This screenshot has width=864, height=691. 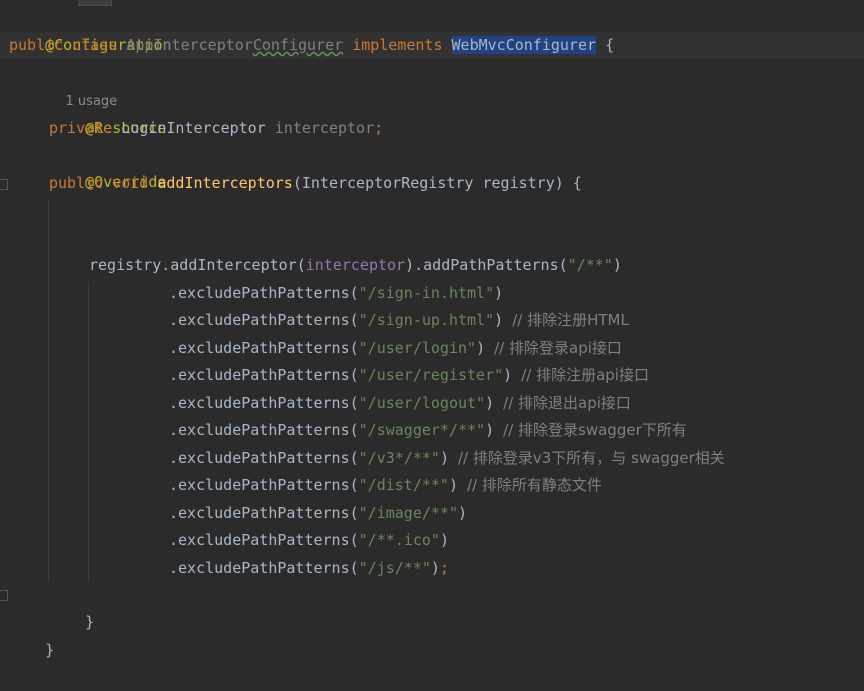 I want to click on interceptor-arg: interceptor, so click(x=355, y=265).